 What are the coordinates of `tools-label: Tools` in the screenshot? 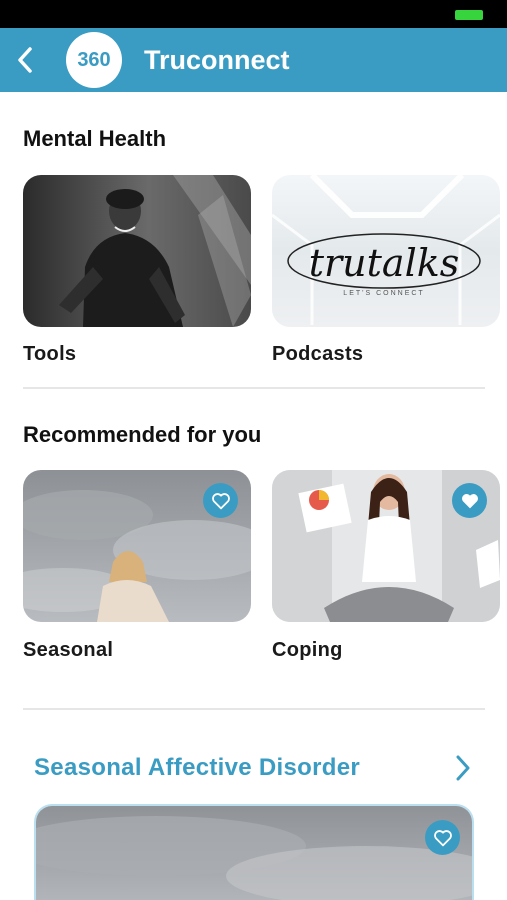 It's located at (50, 354).